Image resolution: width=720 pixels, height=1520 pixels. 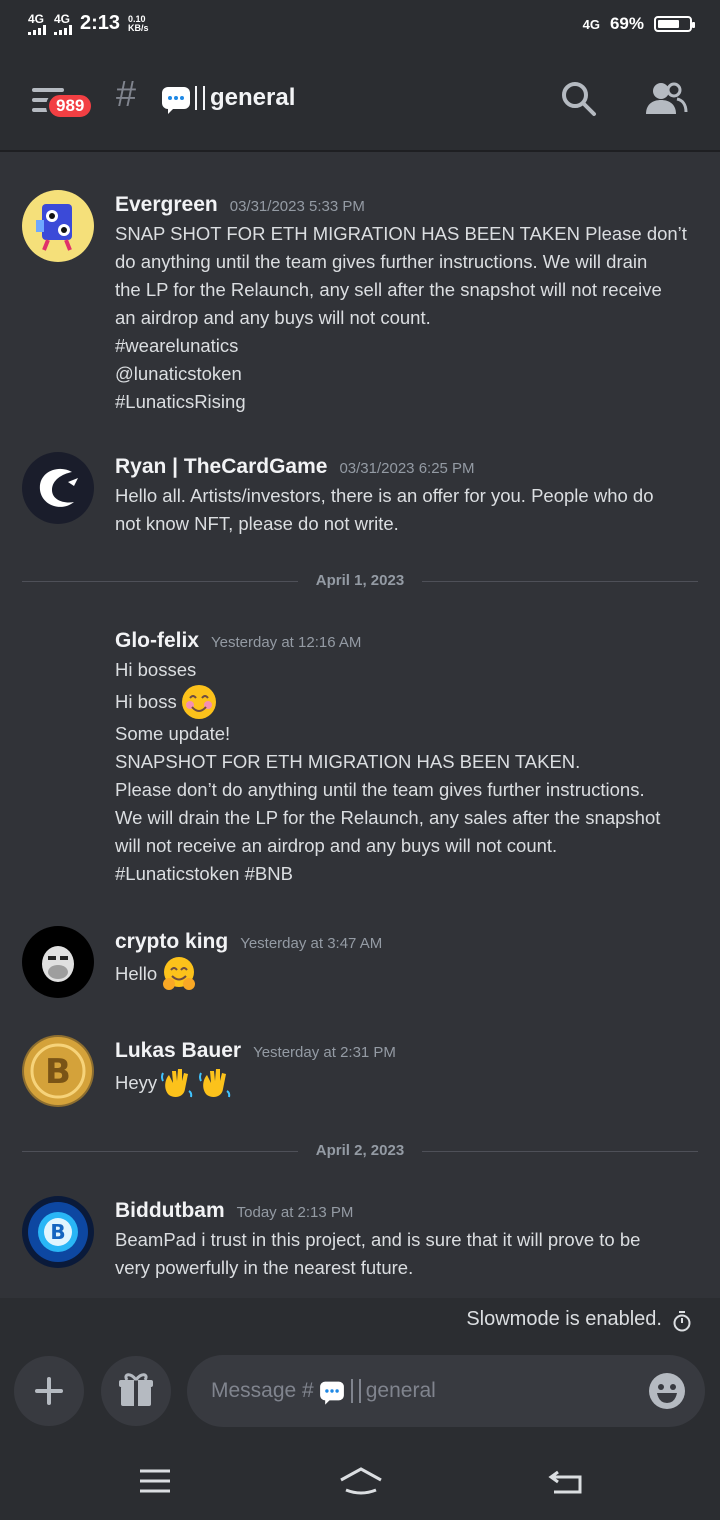 What do you see at coordinates (626, 23) in the screenshot?
I see `battery-percent: 69%` at bounding box center [626, 23].